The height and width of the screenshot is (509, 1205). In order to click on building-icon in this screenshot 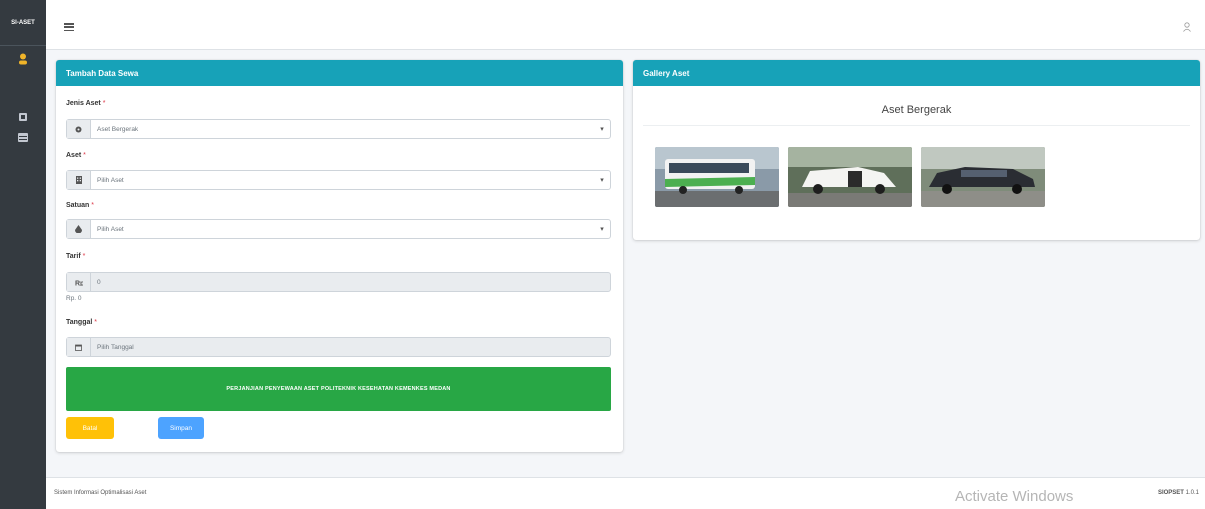, I will do `click(79, 180)`.